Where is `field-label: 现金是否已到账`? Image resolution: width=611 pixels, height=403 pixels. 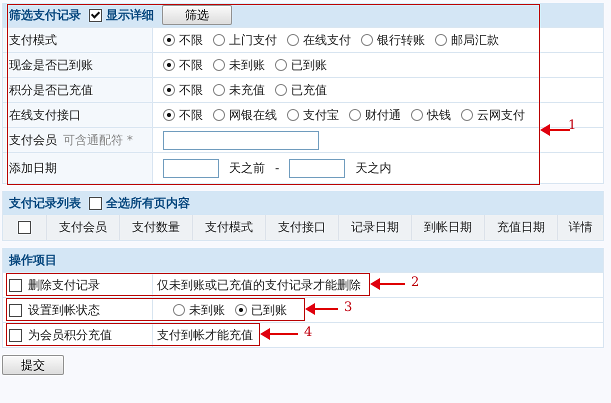 field-label: 现金是否已到账 is located at coordinates (51, 65).